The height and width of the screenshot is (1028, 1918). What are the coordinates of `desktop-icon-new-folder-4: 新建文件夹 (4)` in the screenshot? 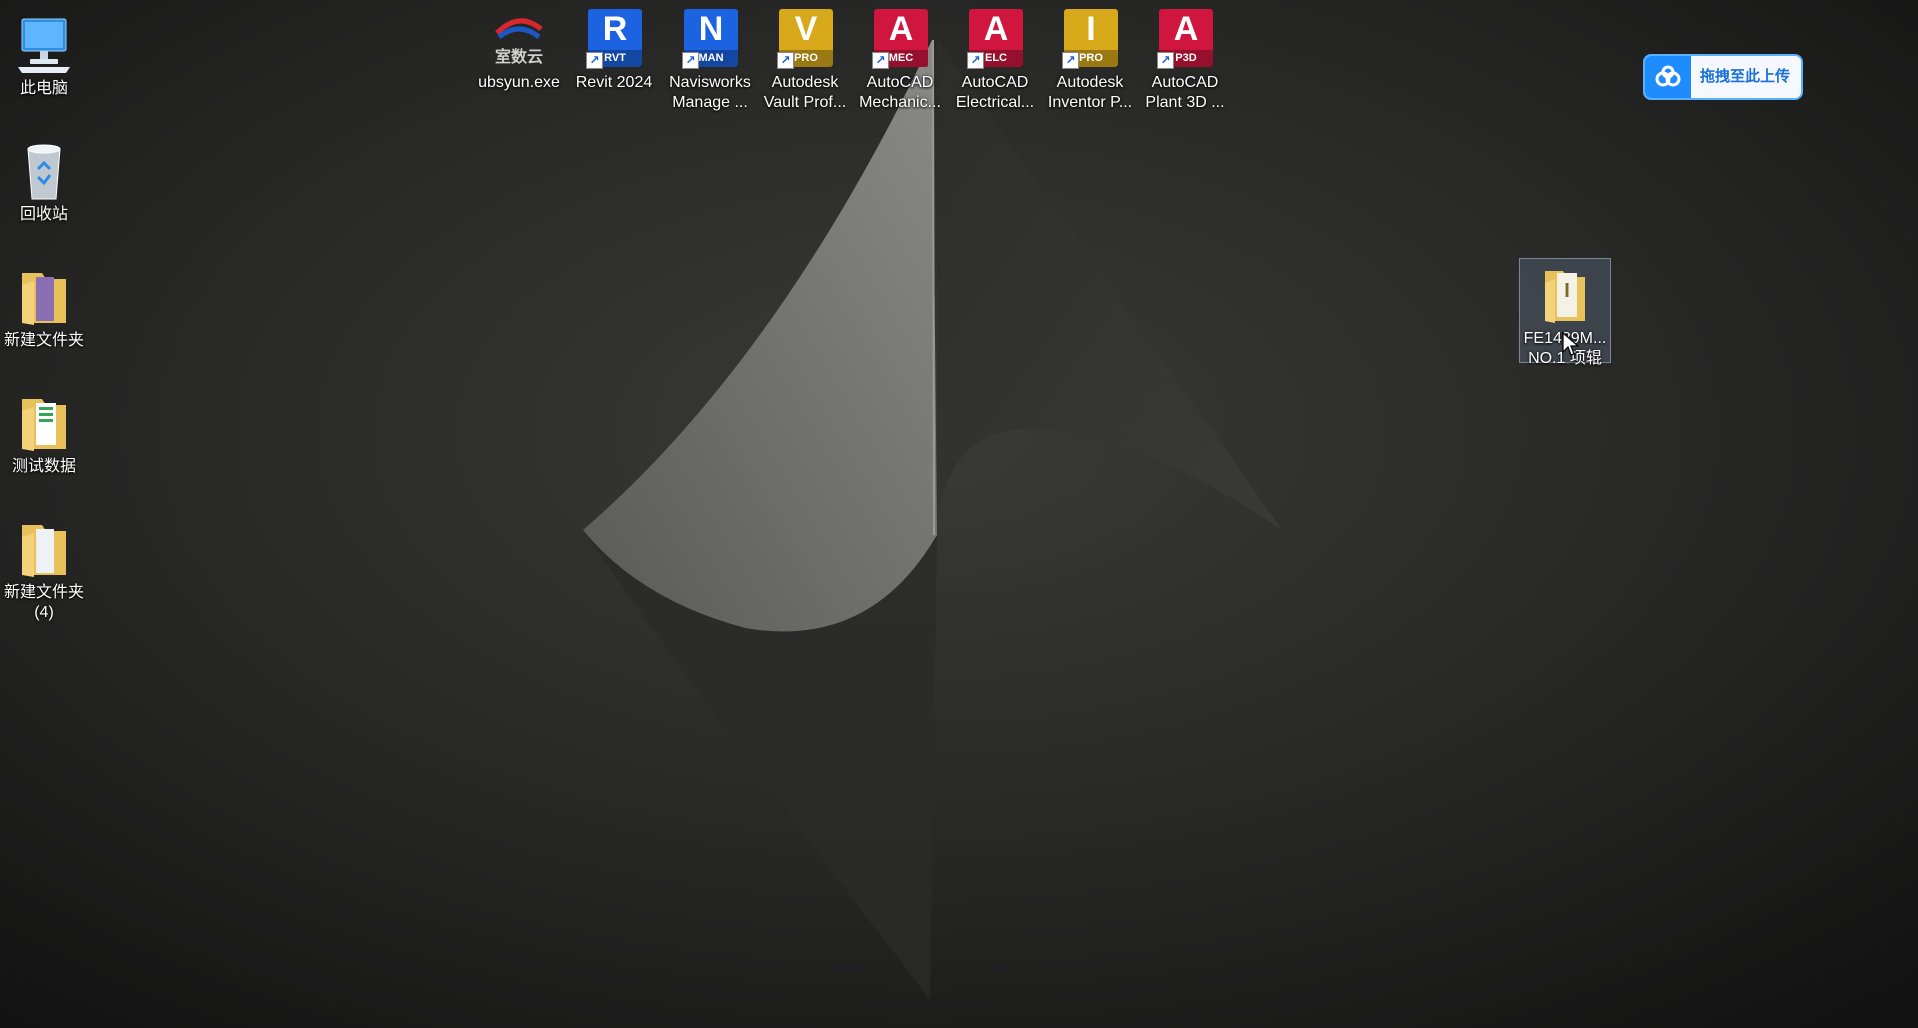 It's located at (45, 568).